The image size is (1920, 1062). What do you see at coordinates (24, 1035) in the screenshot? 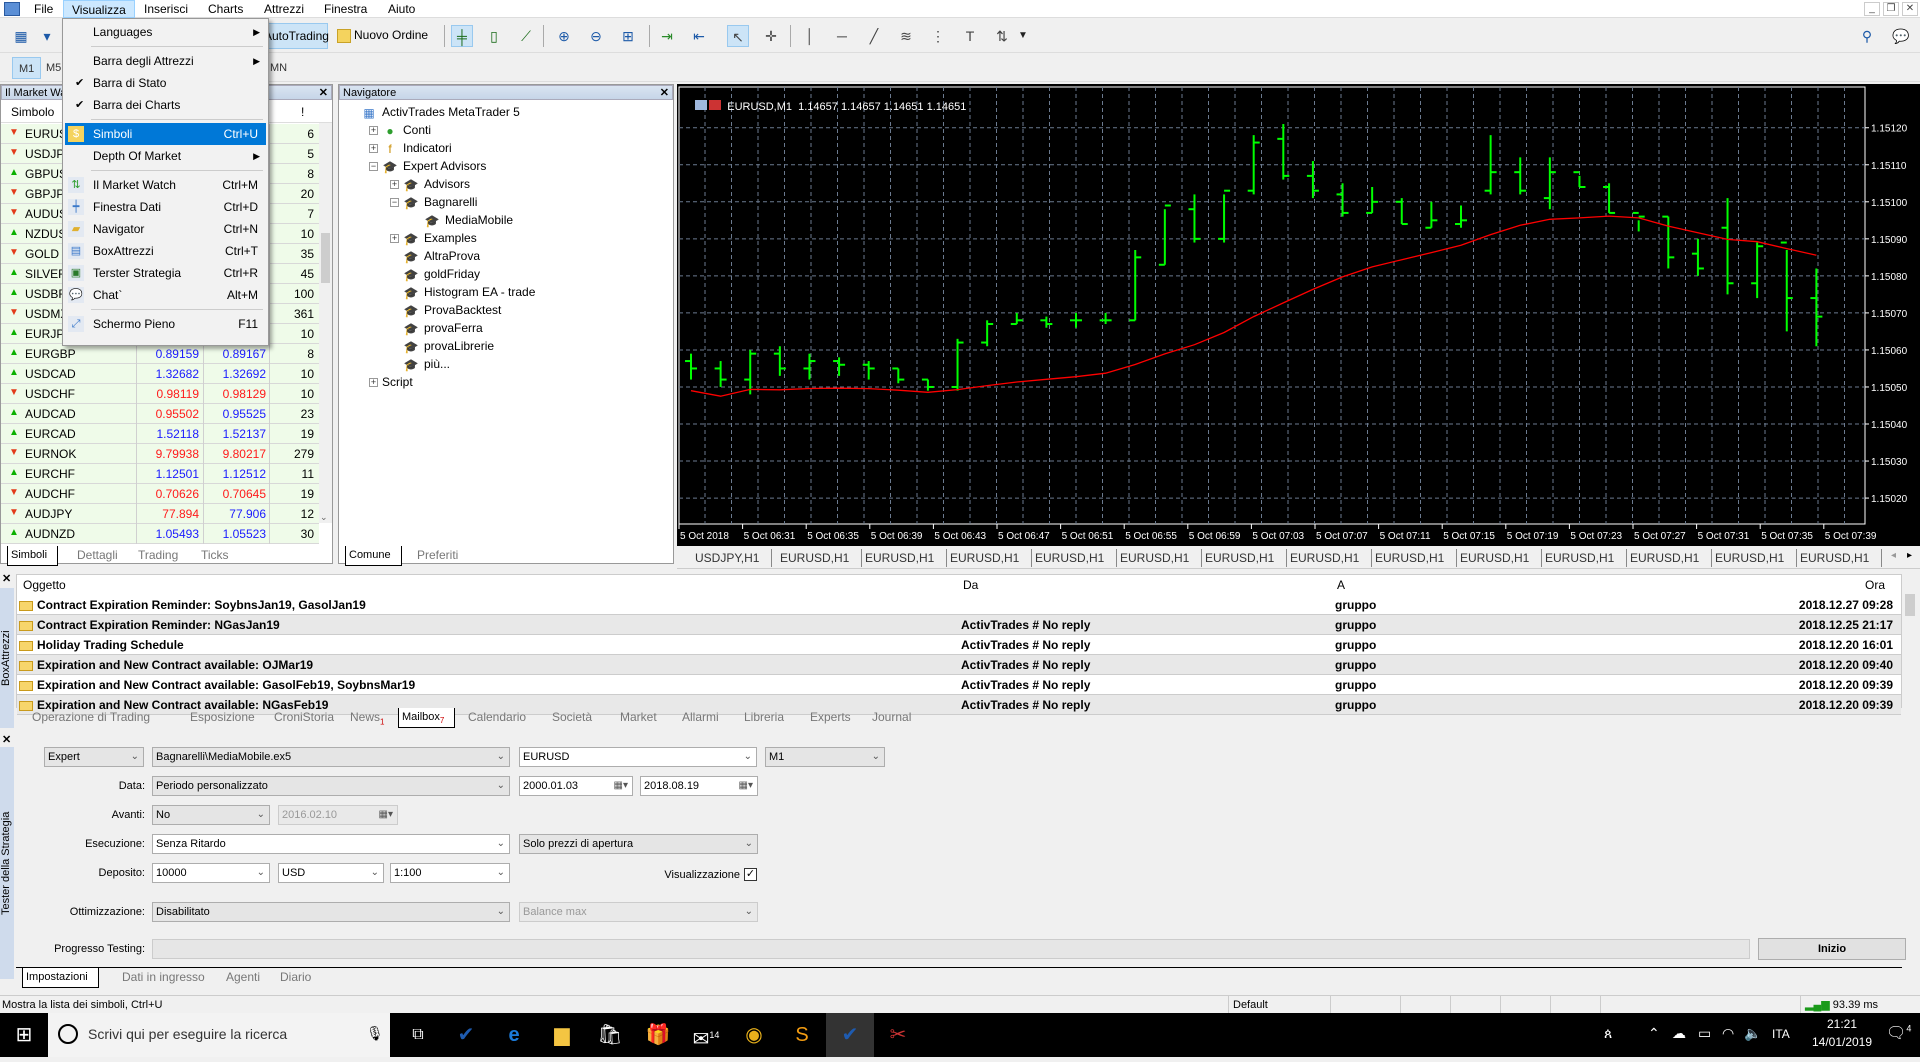
I see `windows-start-icon: ⊞` at bounding box center [24, 1035].